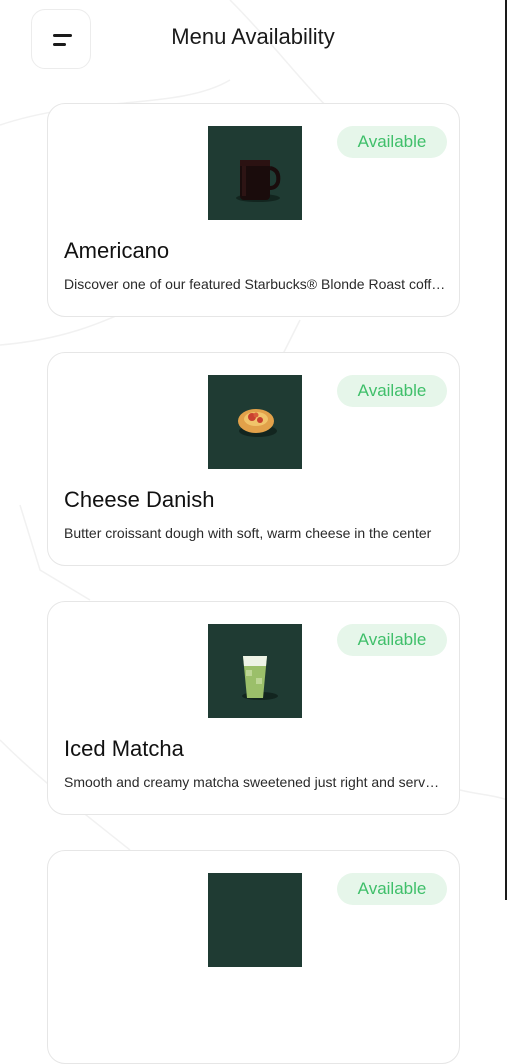 The width and height of the screenshot is (507, 1064). Describe the element at coordinates (117, 250) in the screenshot. I see `item-name: Americano` at that location.